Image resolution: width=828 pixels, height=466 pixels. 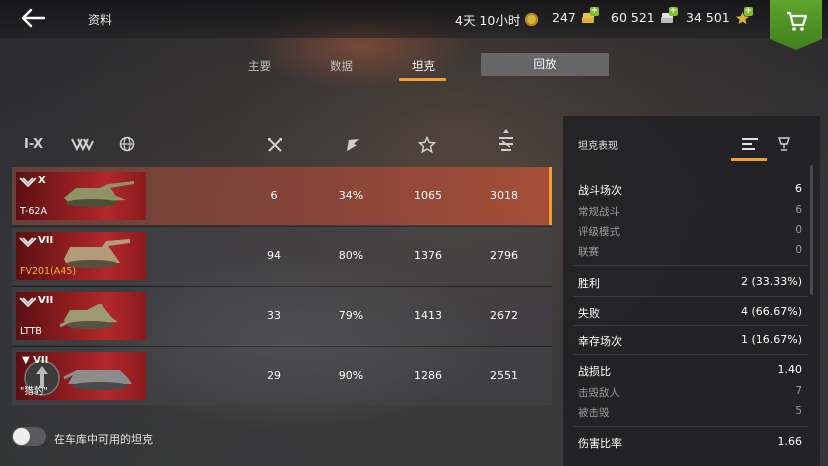 What do you see at coordinates (790, 441) in the screenshot?
I see `stat-value: 1.66` at bounding box center [790, 441].